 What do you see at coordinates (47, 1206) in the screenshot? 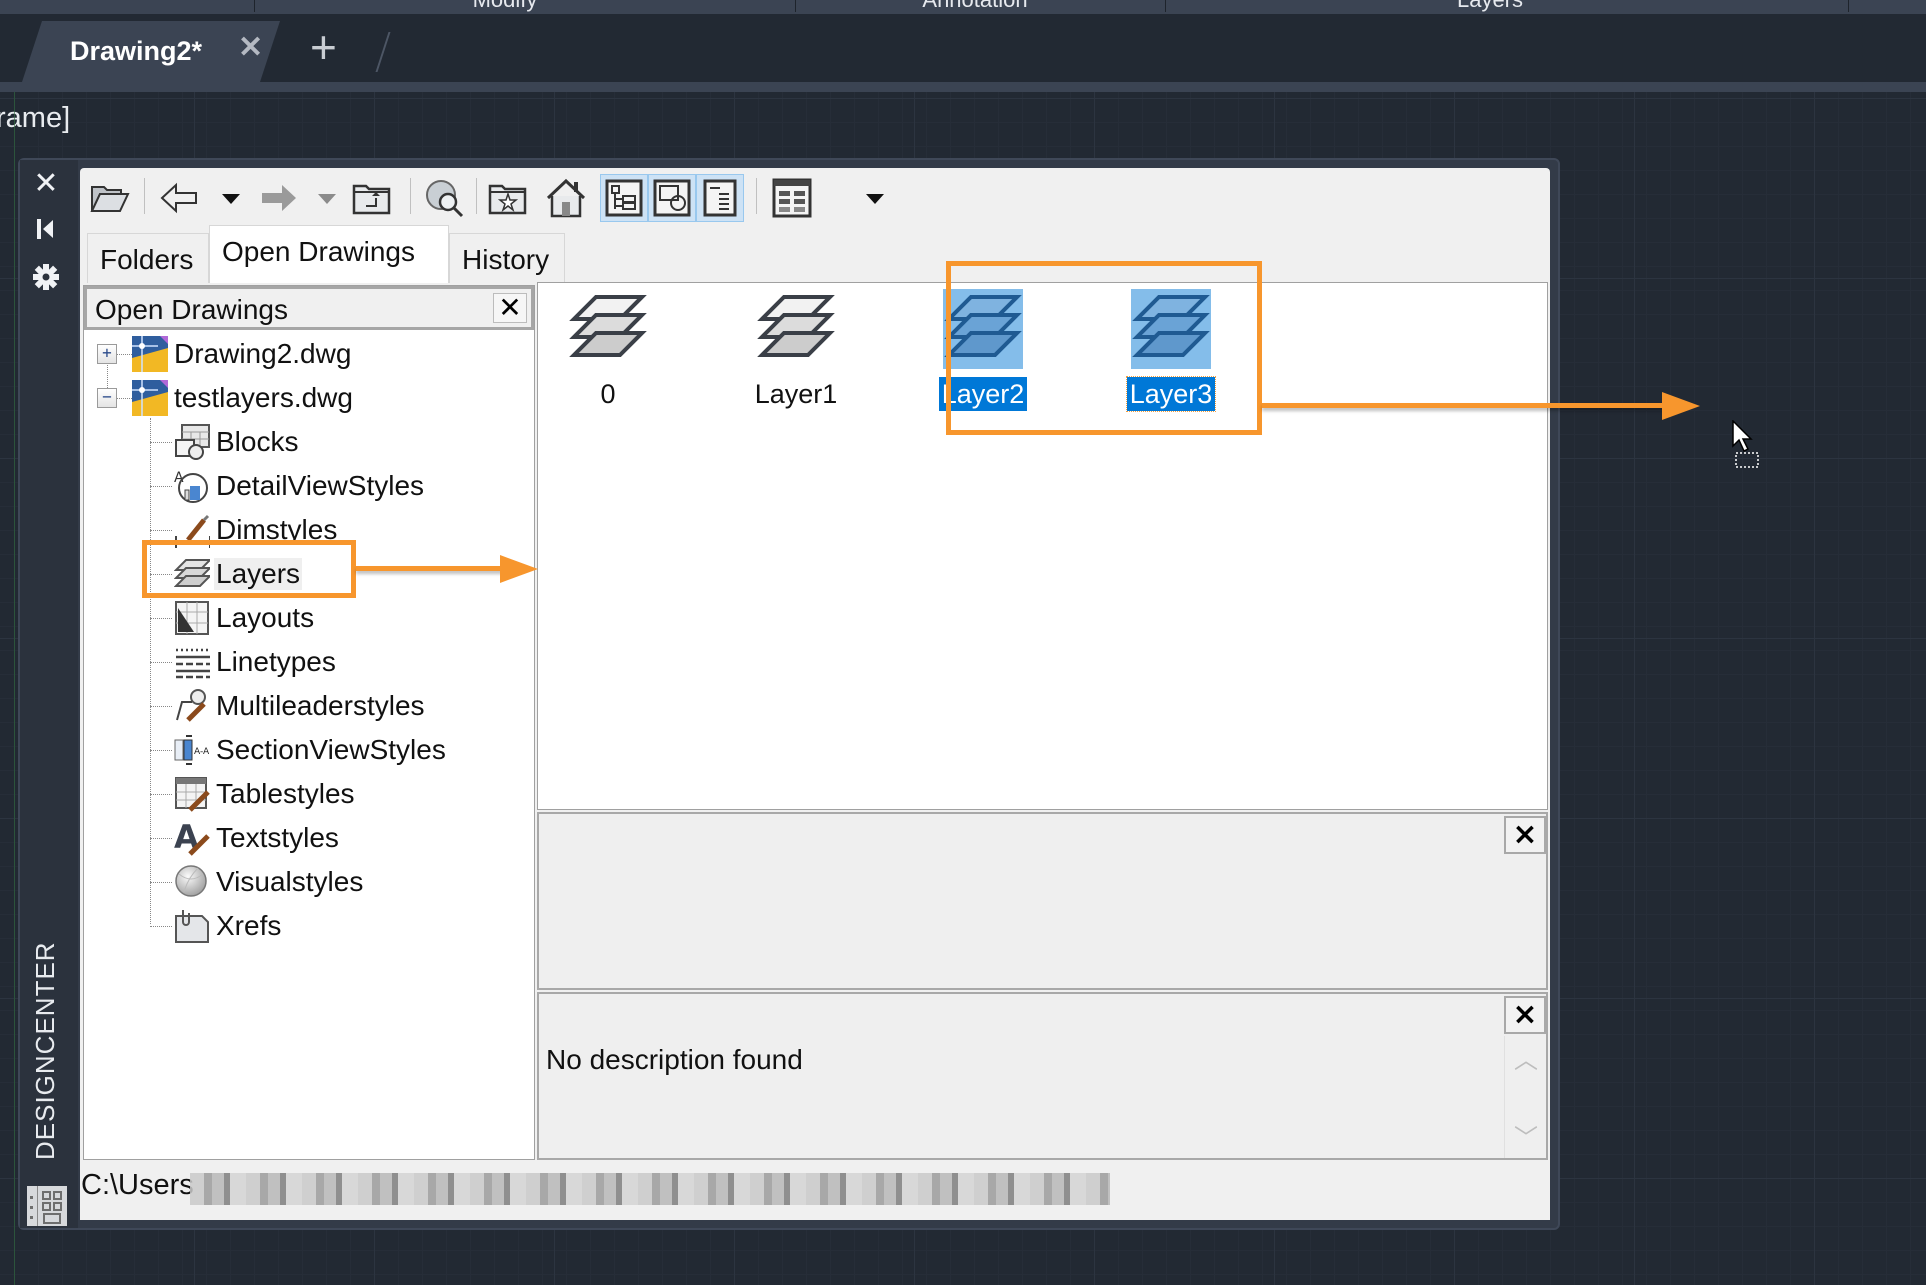
I see `designcenter-grid-icon` at bounding box center [47, 1206].